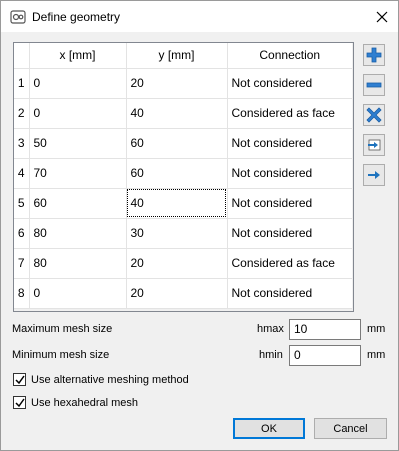 The image size is (399, 451). I want to click on table-header-row: x [mm] y [mm] Connection, so click(183, 56).